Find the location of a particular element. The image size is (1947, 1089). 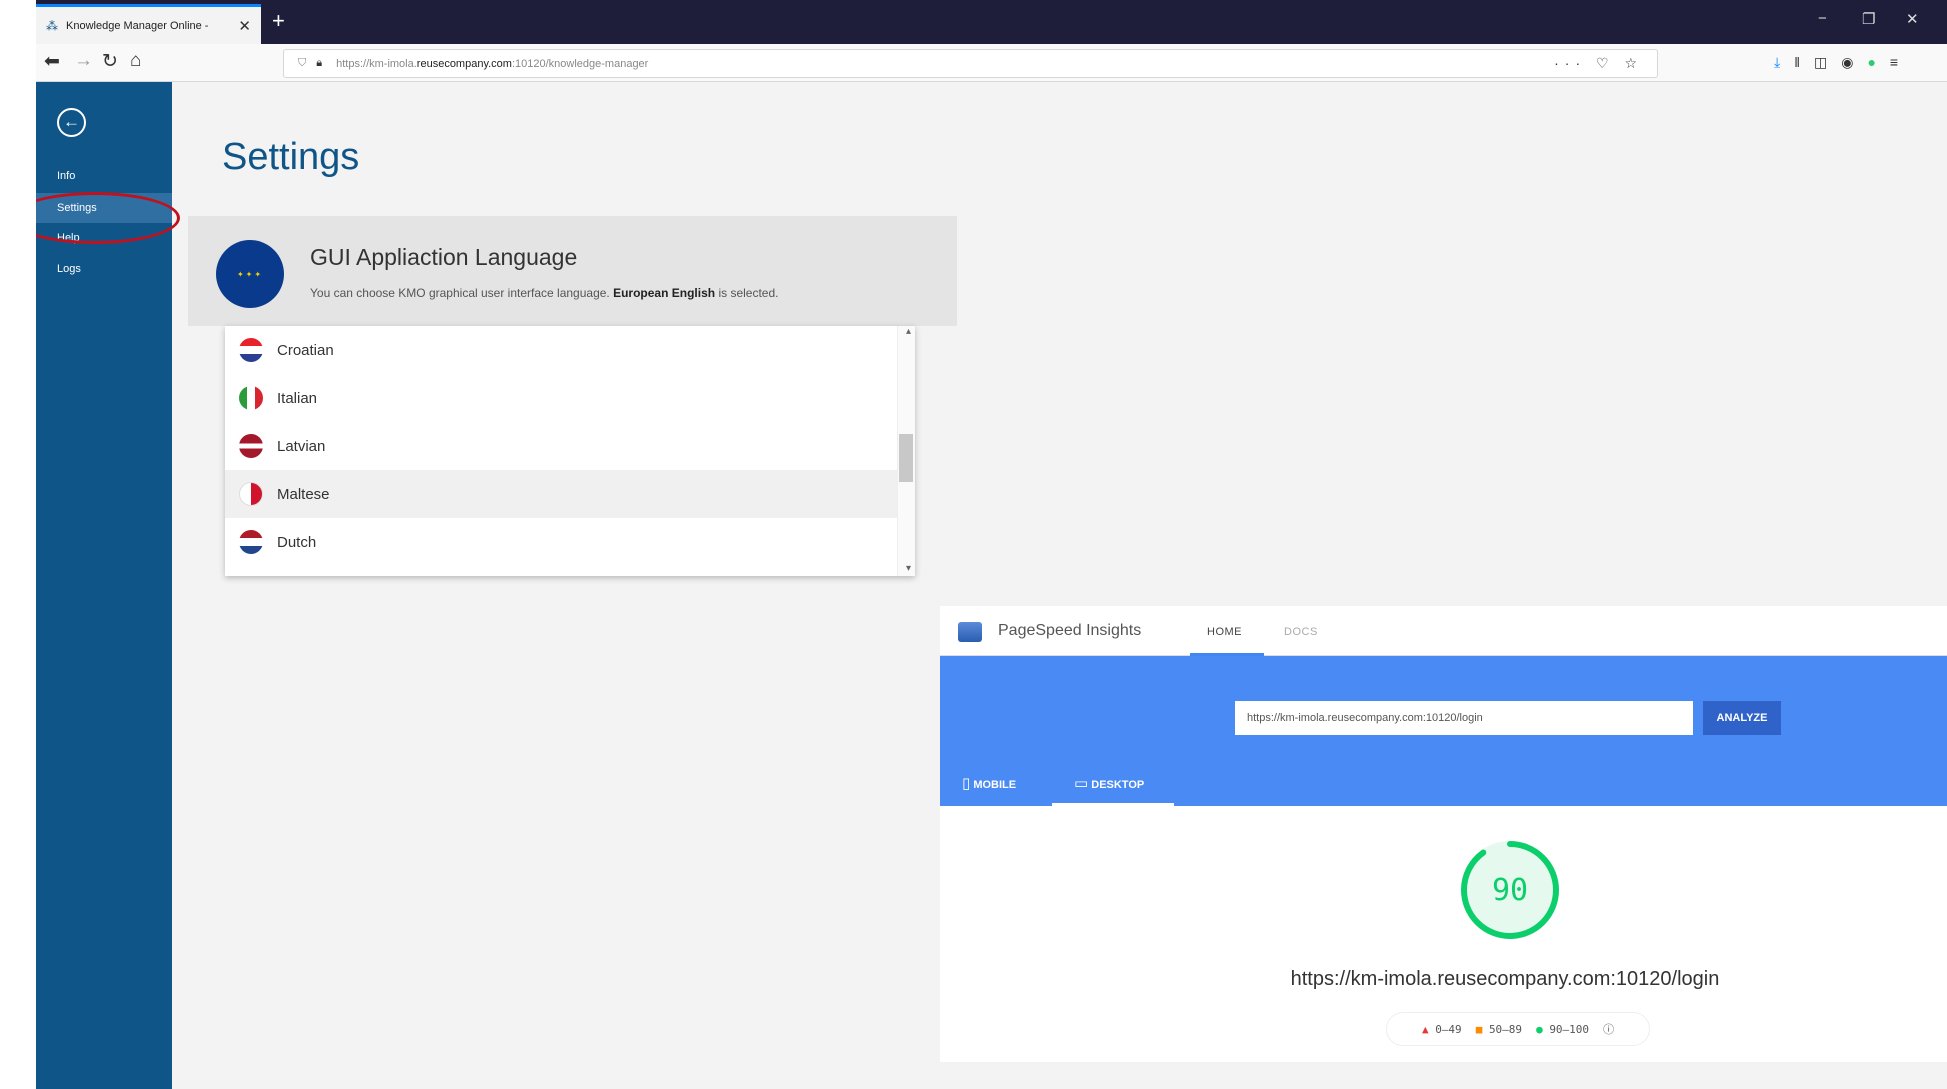

sidebar-item-logs: Logs is located at coordinates (104, 269).